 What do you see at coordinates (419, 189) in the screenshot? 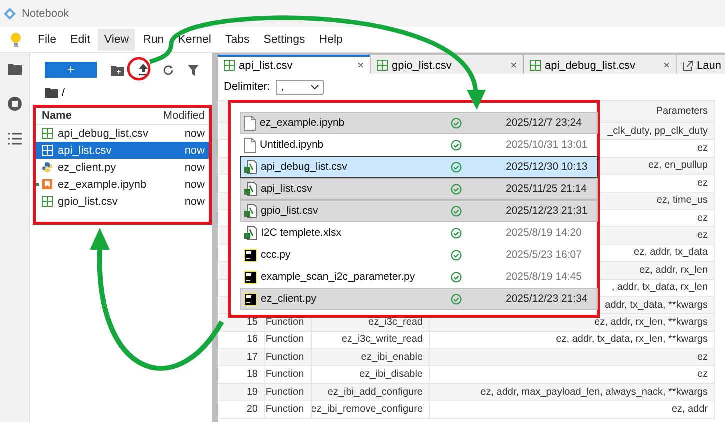
I see `explorer-row: api_list.csv 2025/11/25 21:14` at bounding box center [419, 189].